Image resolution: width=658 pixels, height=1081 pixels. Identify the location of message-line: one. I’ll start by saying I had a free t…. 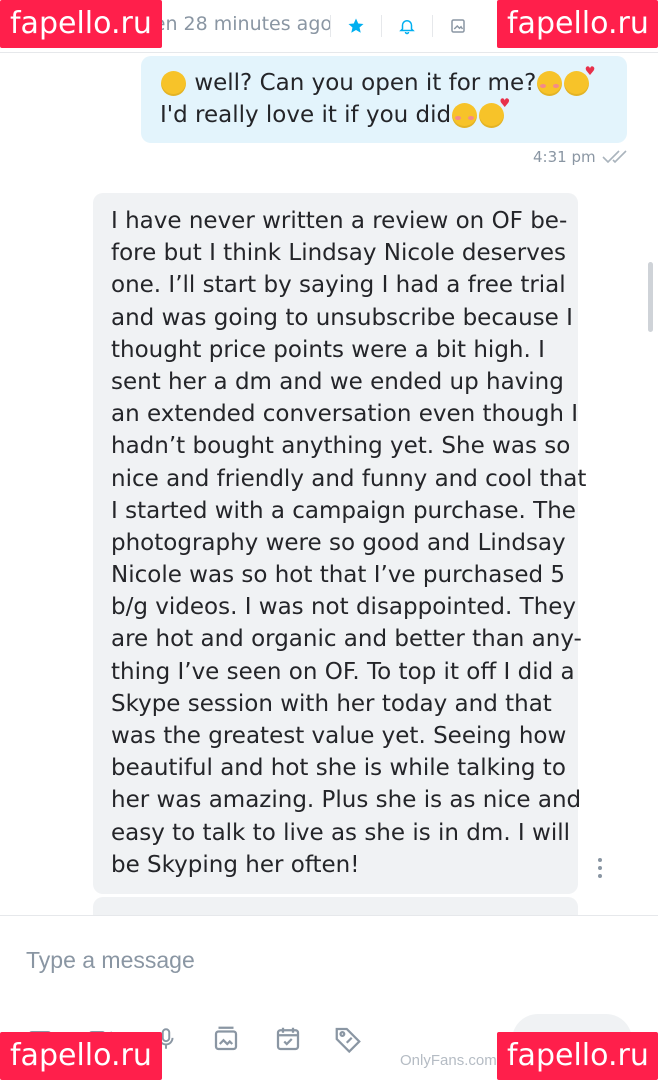
(338, 285).